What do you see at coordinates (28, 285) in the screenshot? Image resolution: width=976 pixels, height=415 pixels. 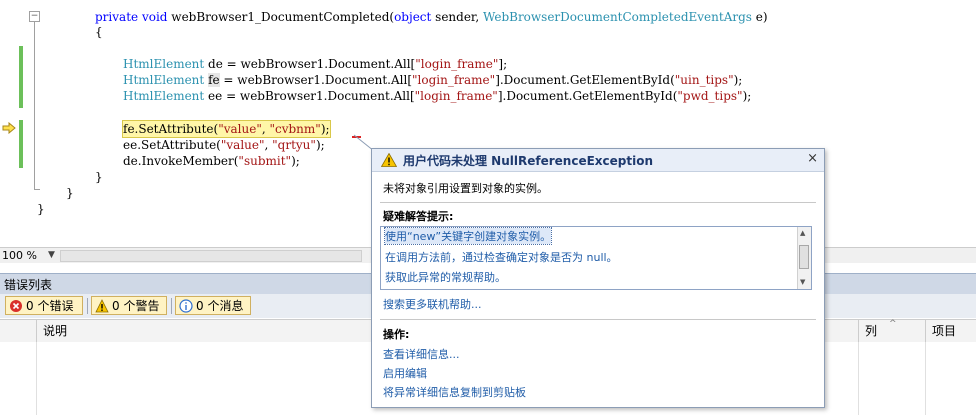 I see `panel-title: 错误列表` at bounding box center [28, 285].